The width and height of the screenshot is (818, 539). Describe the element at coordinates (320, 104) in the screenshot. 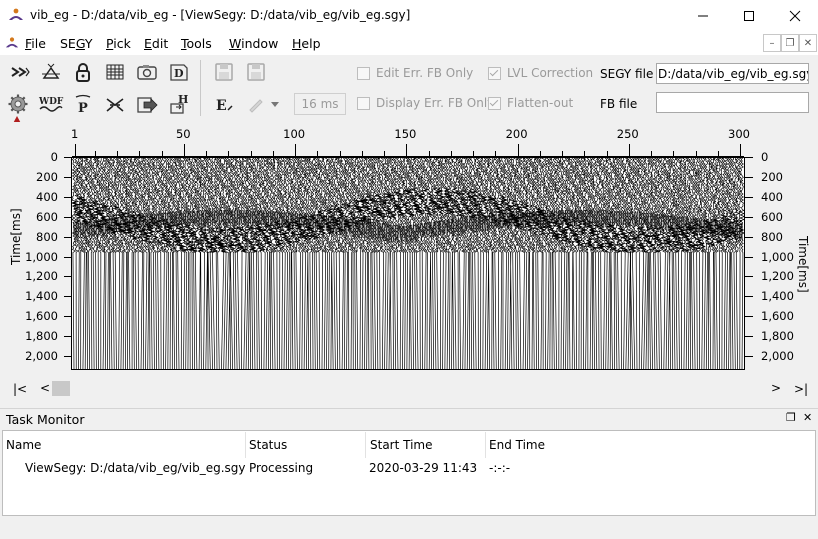

I see `delay-ms-field: 16 ms` at that location.